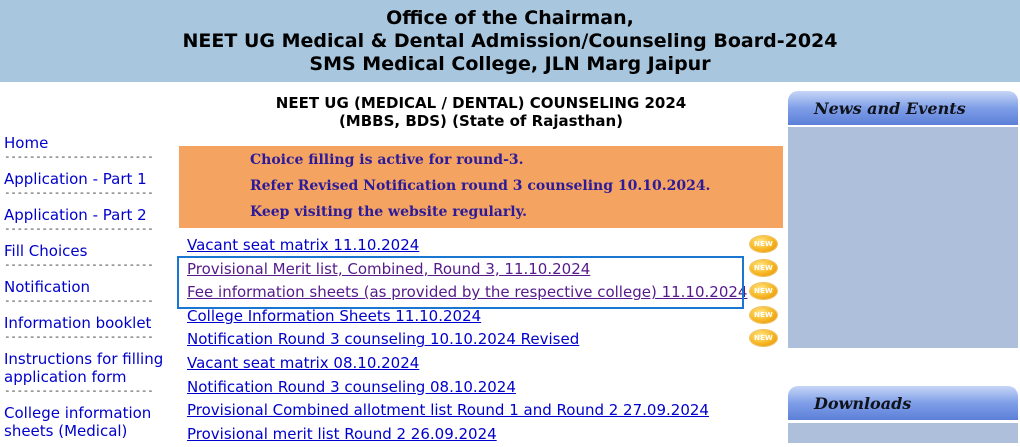 The height and width of the screenshot is (447, 1020). Describe the element at coordinates (84, 215) in the screenshot. I see `sidebar-item-application-part-2: Application - Part 2` at that location.